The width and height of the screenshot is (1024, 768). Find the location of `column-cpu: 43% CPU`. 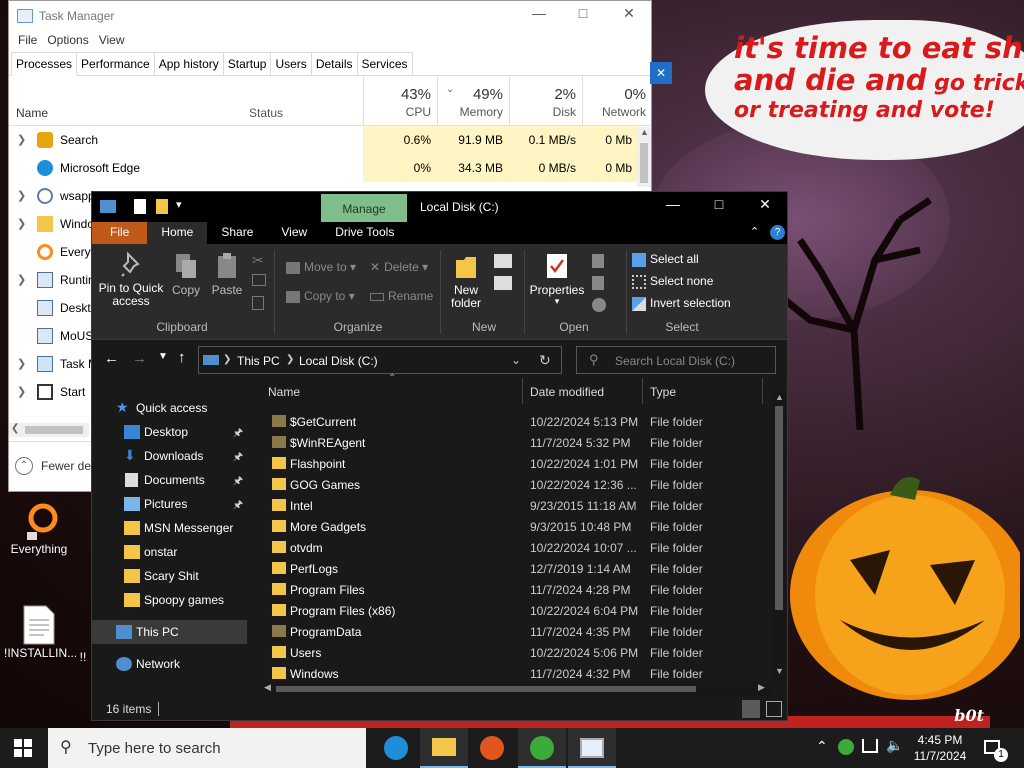

column-cpu: 43% CPU is located at coordinates (400, 101).